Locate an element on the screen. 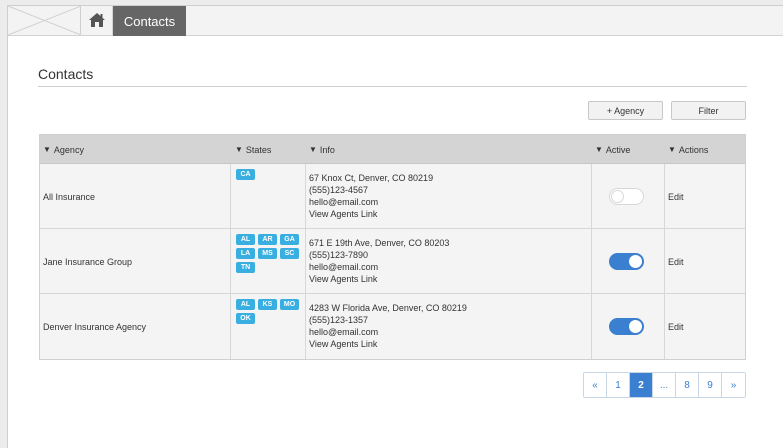 This screenshot has height=448, width=783. pagination-page-8: 8 is located at coordinates (687, 385).